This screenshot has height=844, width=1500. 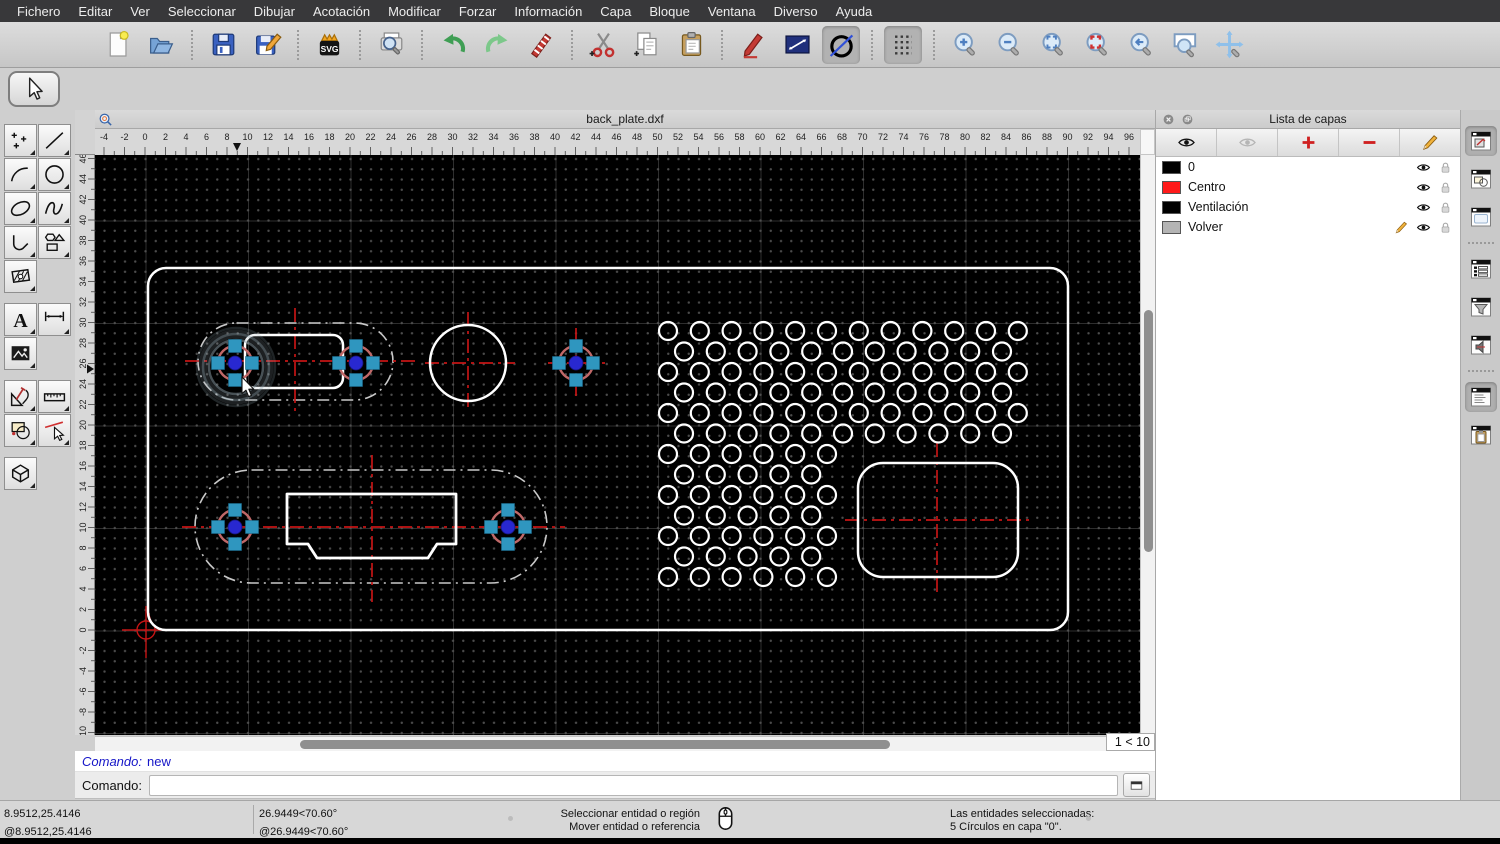 I want to click on undo-button, so click(x=453, y=45).